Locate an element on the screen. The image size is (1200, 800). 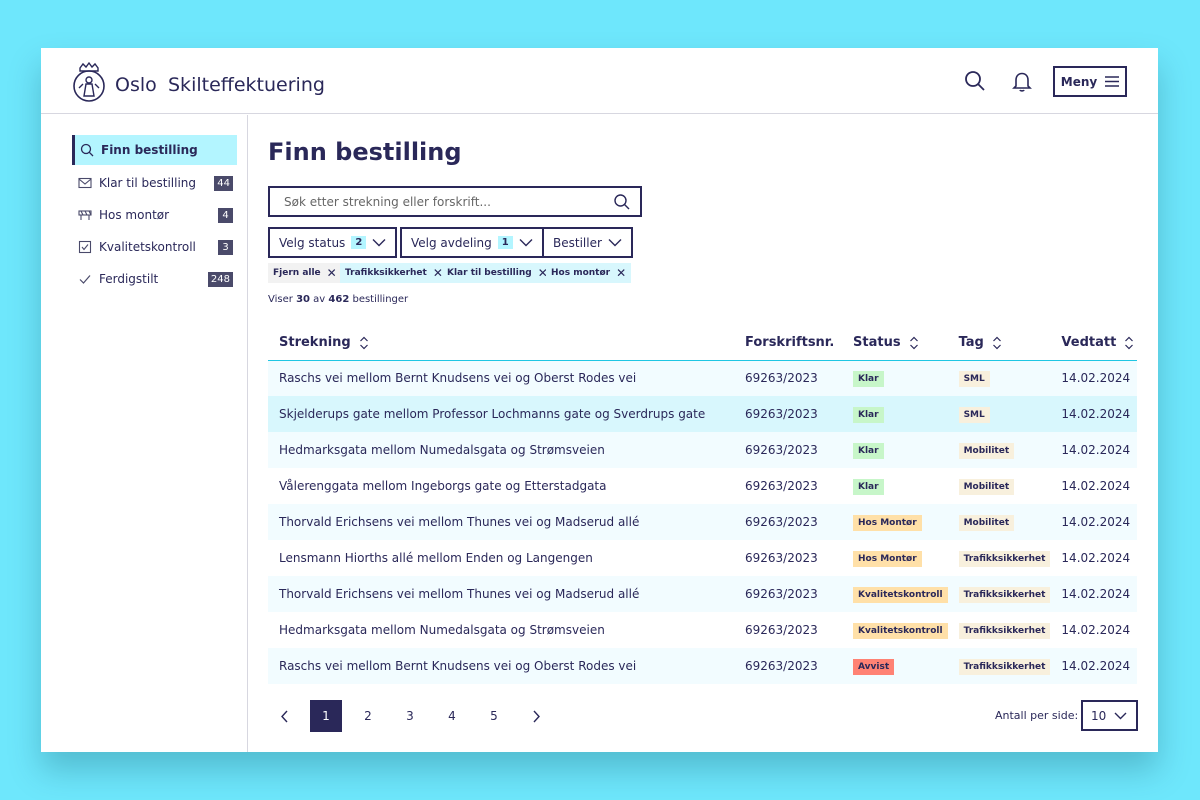
tag-badge: SML is located at coordinates (974, 378).